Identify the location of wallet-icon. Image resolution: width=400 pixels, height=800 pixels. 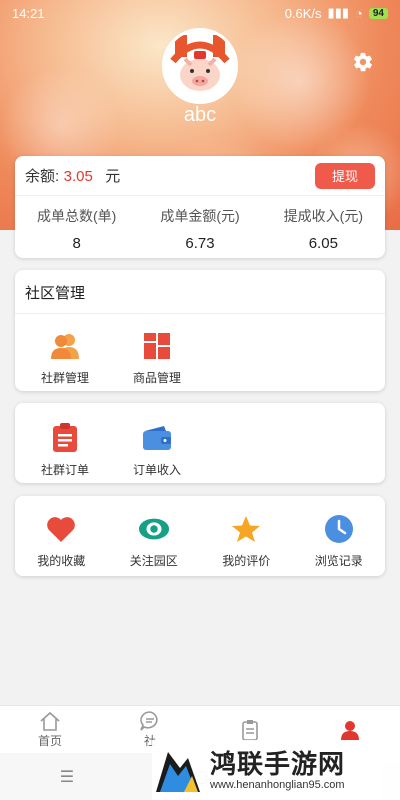
(157, 438).